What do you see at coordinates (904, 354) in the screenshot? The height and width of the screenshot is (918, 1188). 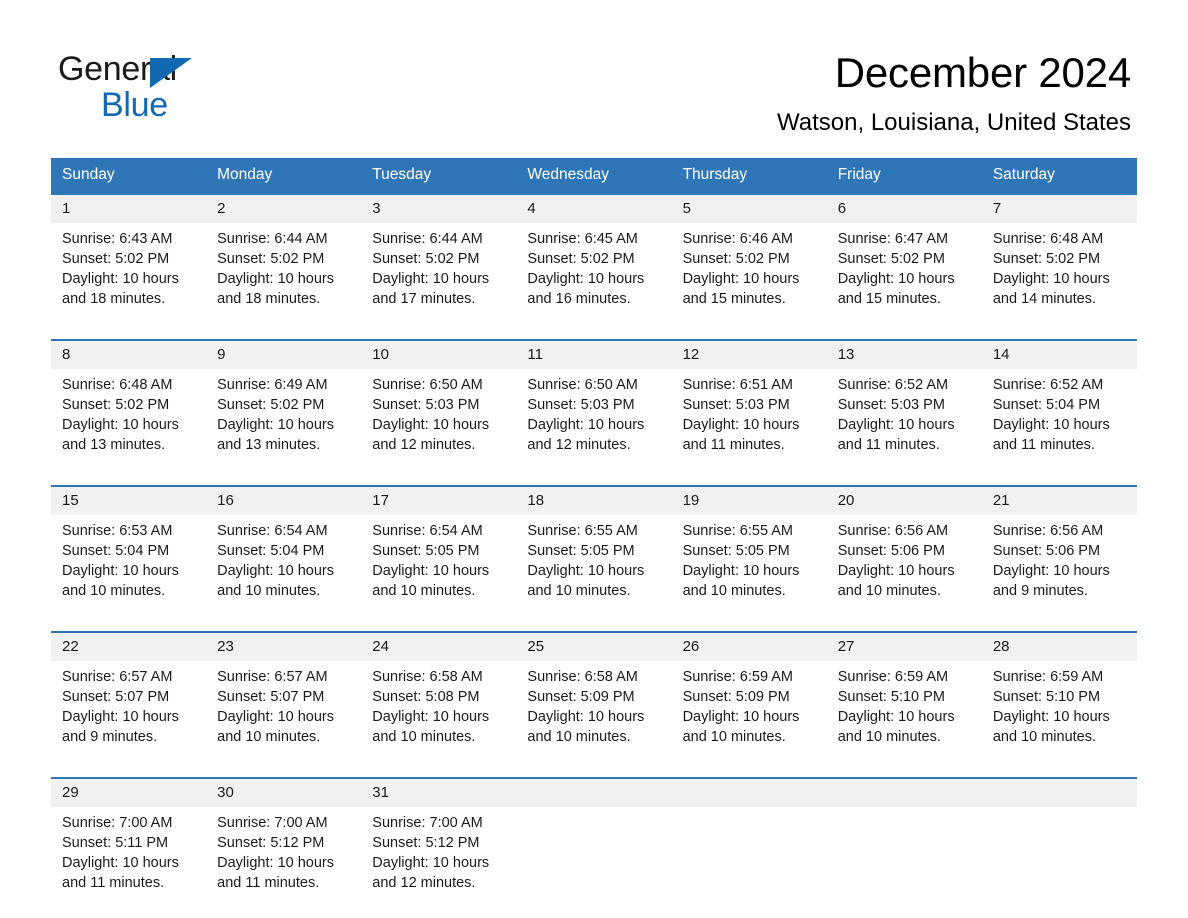 I see `day-number-cell: 13` at bounding box center [904, 354].